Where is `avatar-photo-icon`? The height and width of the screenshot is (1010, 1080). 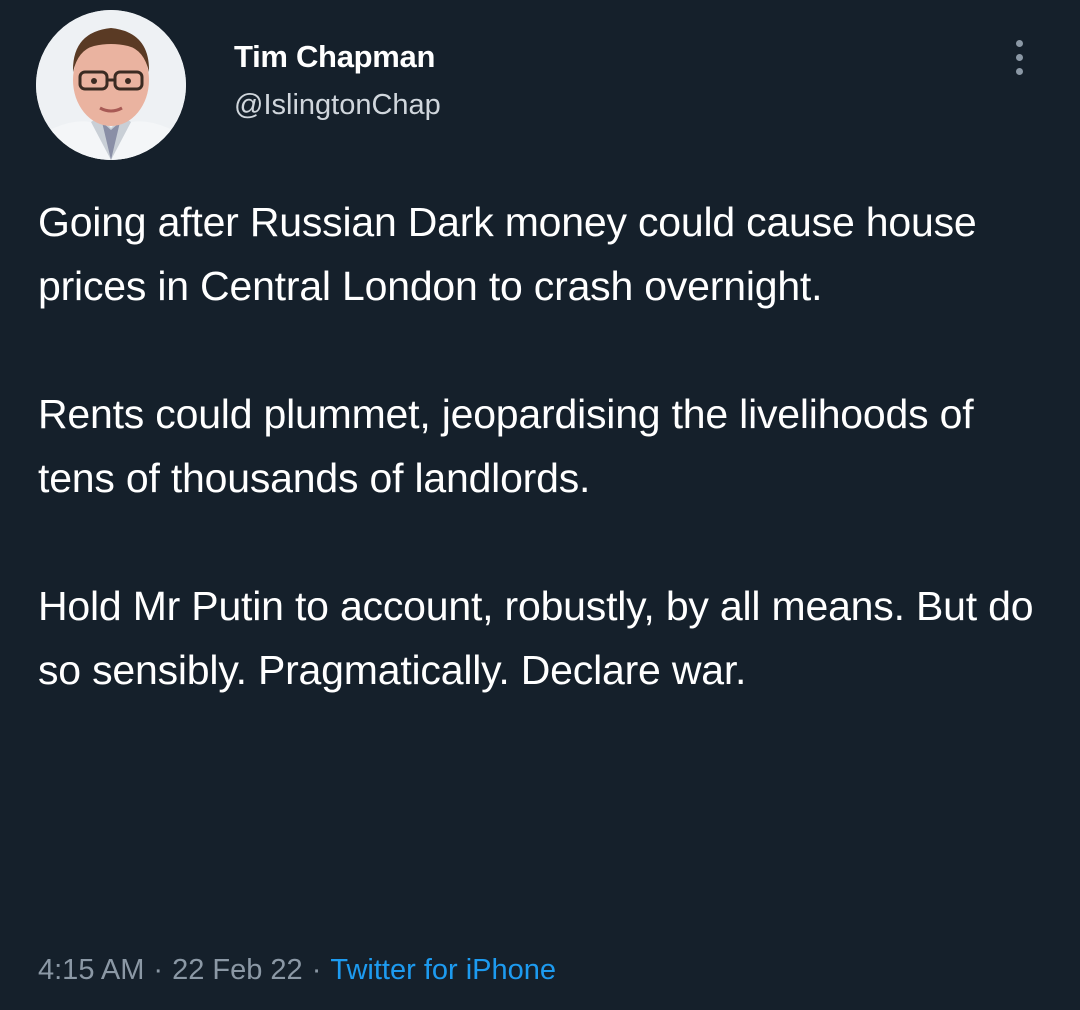
avatar-photo-icon is located at coordinates (111, 85).